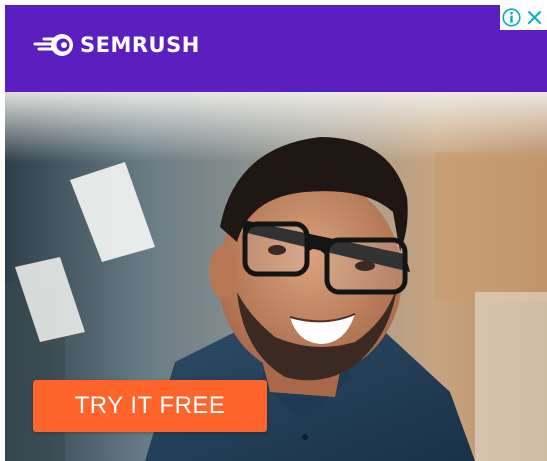 This screenshot has height=461, width=547. I want to click on adchoices-controls, so click(523, 17).